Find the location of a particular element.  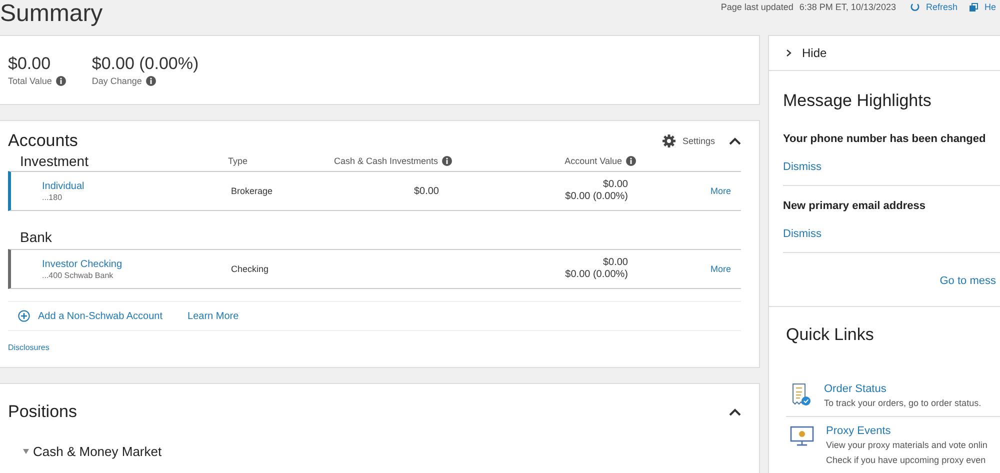

account-number: ...180 is located at coordinates (53, 197).